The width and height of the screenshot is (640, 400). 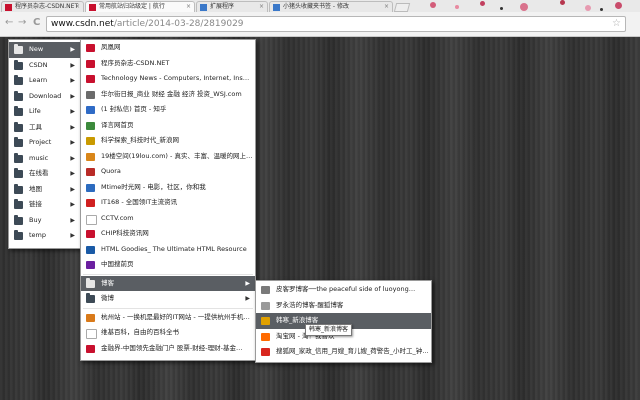 I want to click on csdn-icon, so click(x=90, y=63).